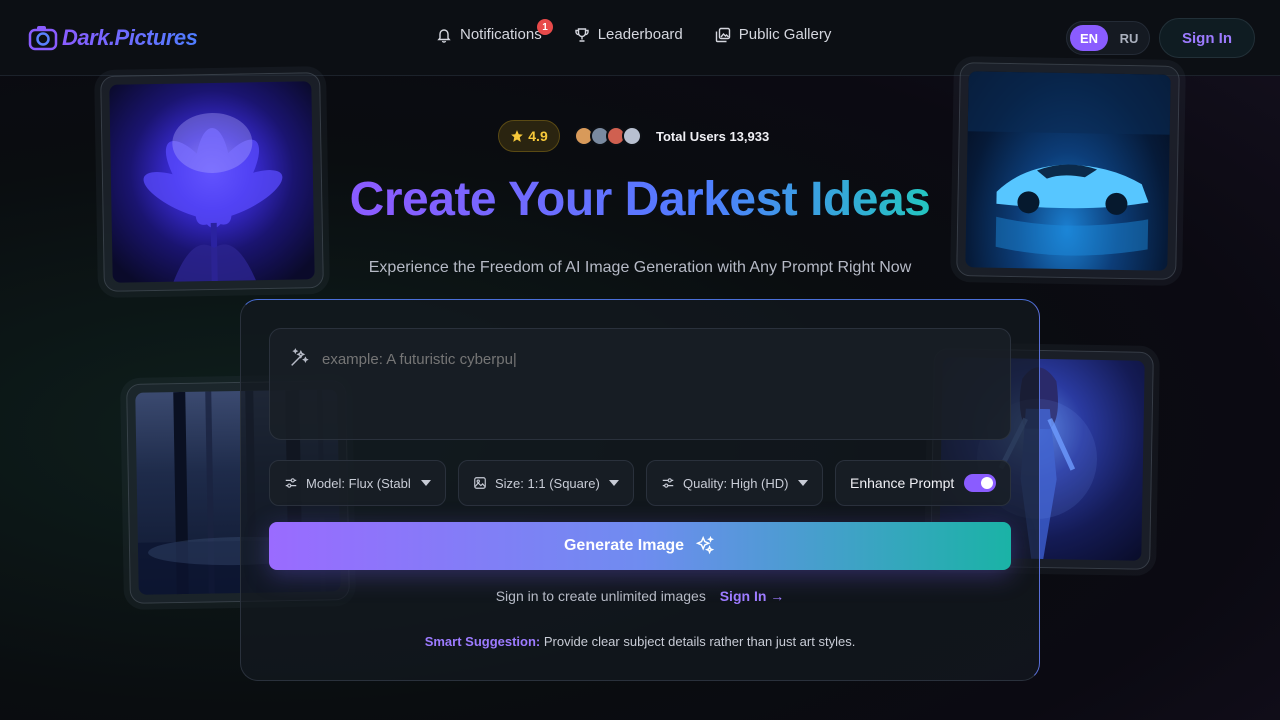 This screenshot has height=720, width=1280. Describe the element at coordinates (652, 359) in the screenshot. I see `prompt-input` at that location.